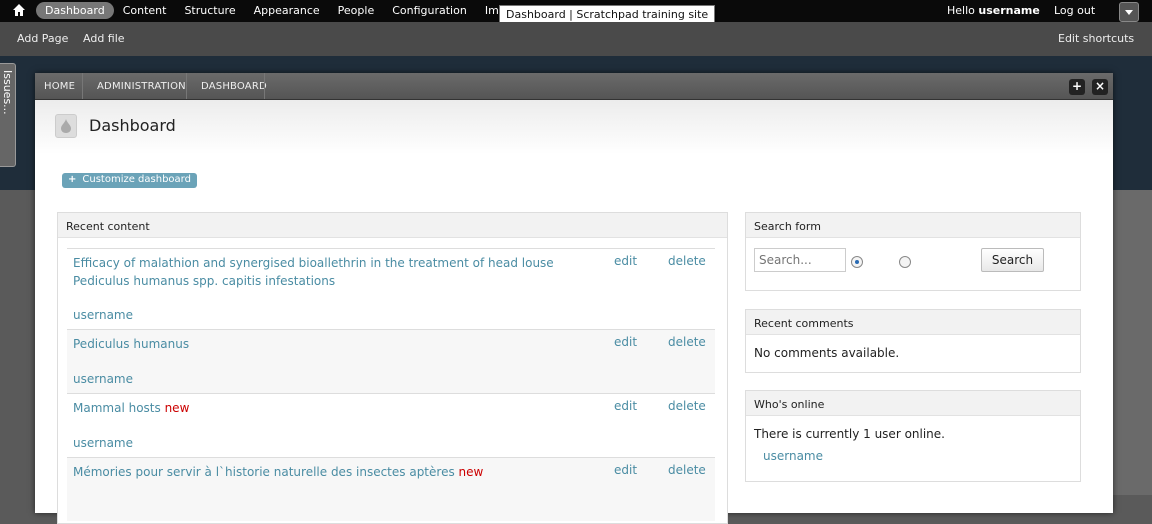 This screenshot has width=1152, height=524. I want to click on edit-shortcuts-link: Edit shortcuts, so click(1096, 38).